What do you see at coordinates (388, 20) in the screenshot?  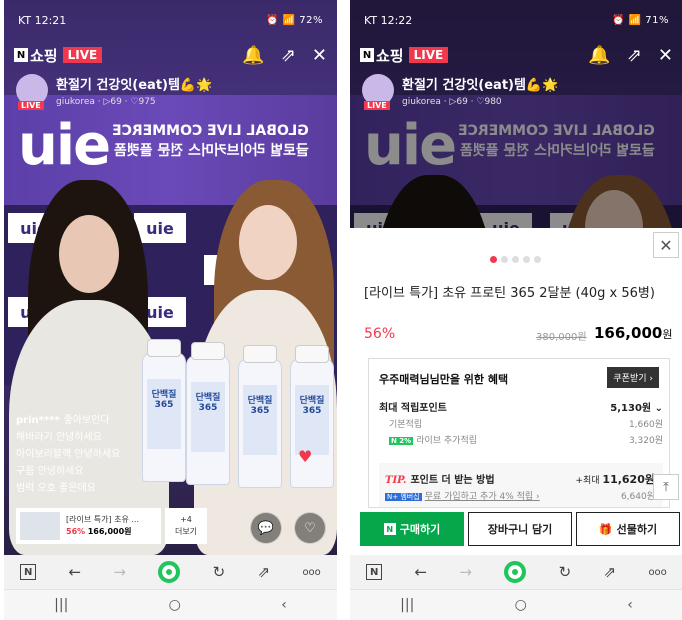 I see `status-time: KT 12:22` at bounding box center [388, 20].